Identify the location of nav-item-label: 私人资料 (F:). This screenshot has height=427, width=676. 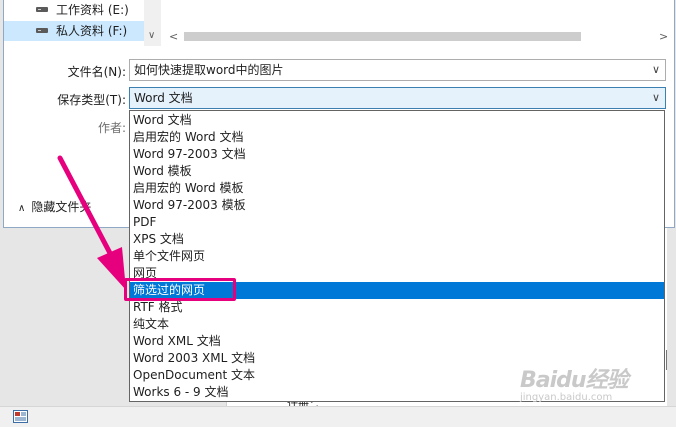
(92, 31).